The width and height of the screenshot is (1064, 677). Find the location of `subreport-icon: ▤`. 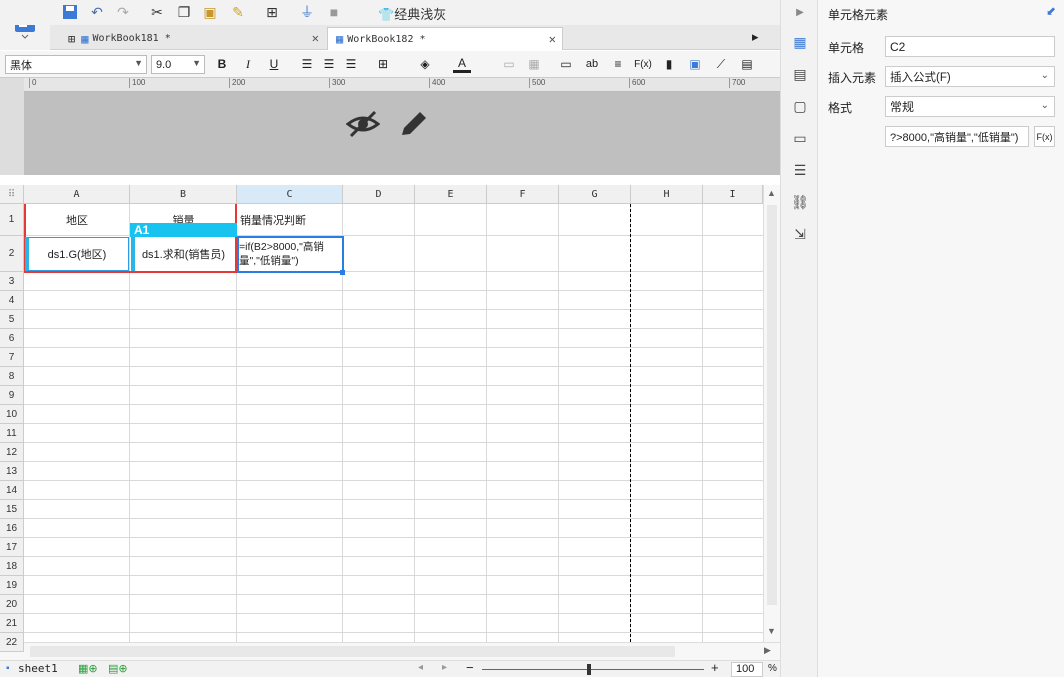

subreport-icon: ▤ is located at coordinates (747, 64).